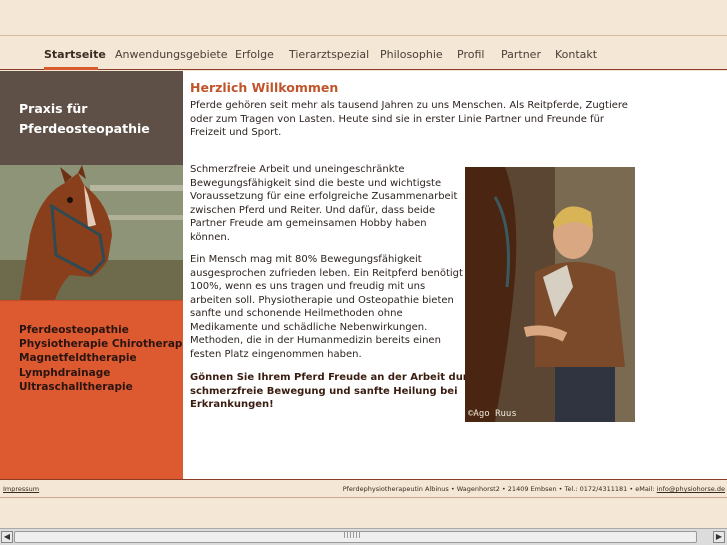 This screenshot has height=545, width=727. I want to click on page-title: Herzlich Willkommen, so click(264, 87).